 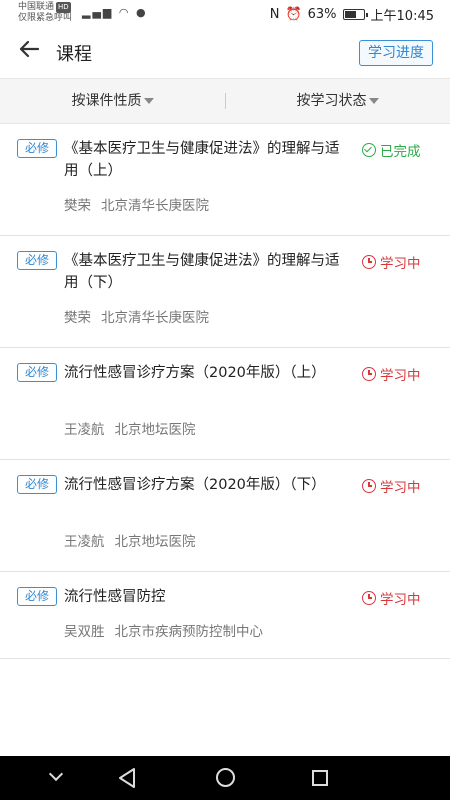 What do you see at coordinates (202, 160) in the screenshot?
I see `course-title: 《基本医疗卫生与健康促进法》的理解与适用（上）` at bounding box center [202, 160].